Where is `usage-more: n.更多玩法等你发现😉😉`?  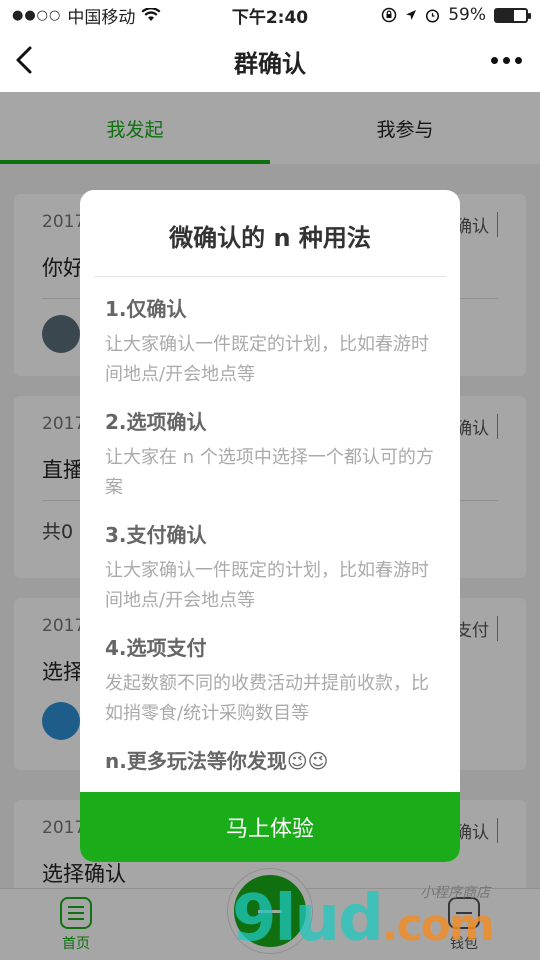
usage-more: n.更多玩法等你发现😉😉 is located at coordinates (217, 761).